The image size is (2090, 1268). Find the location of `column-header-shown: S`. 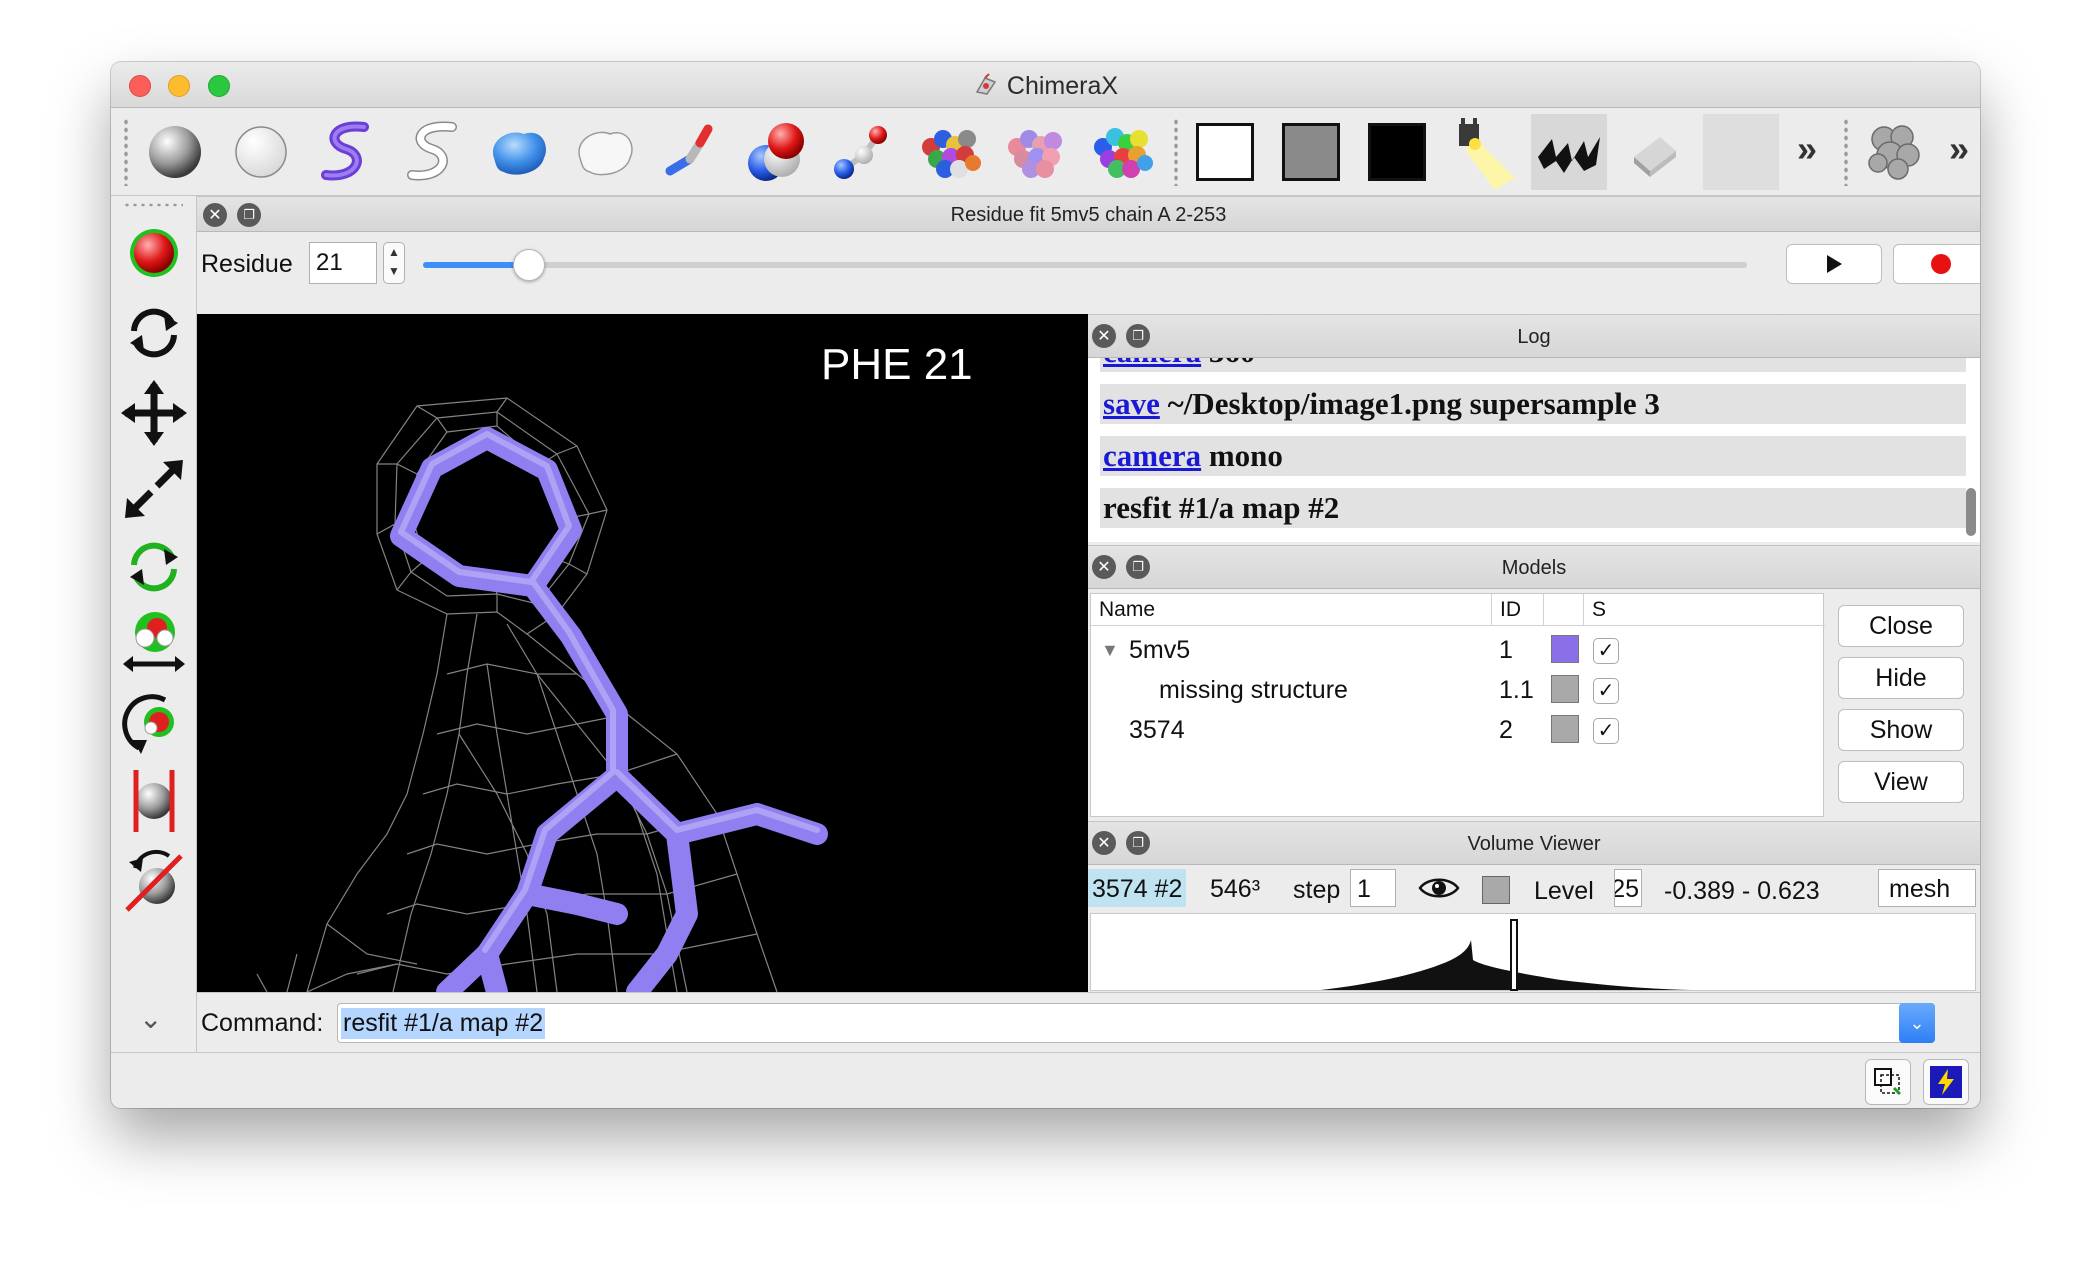

column-header-shown: S is located at coordinates (1704, 610).